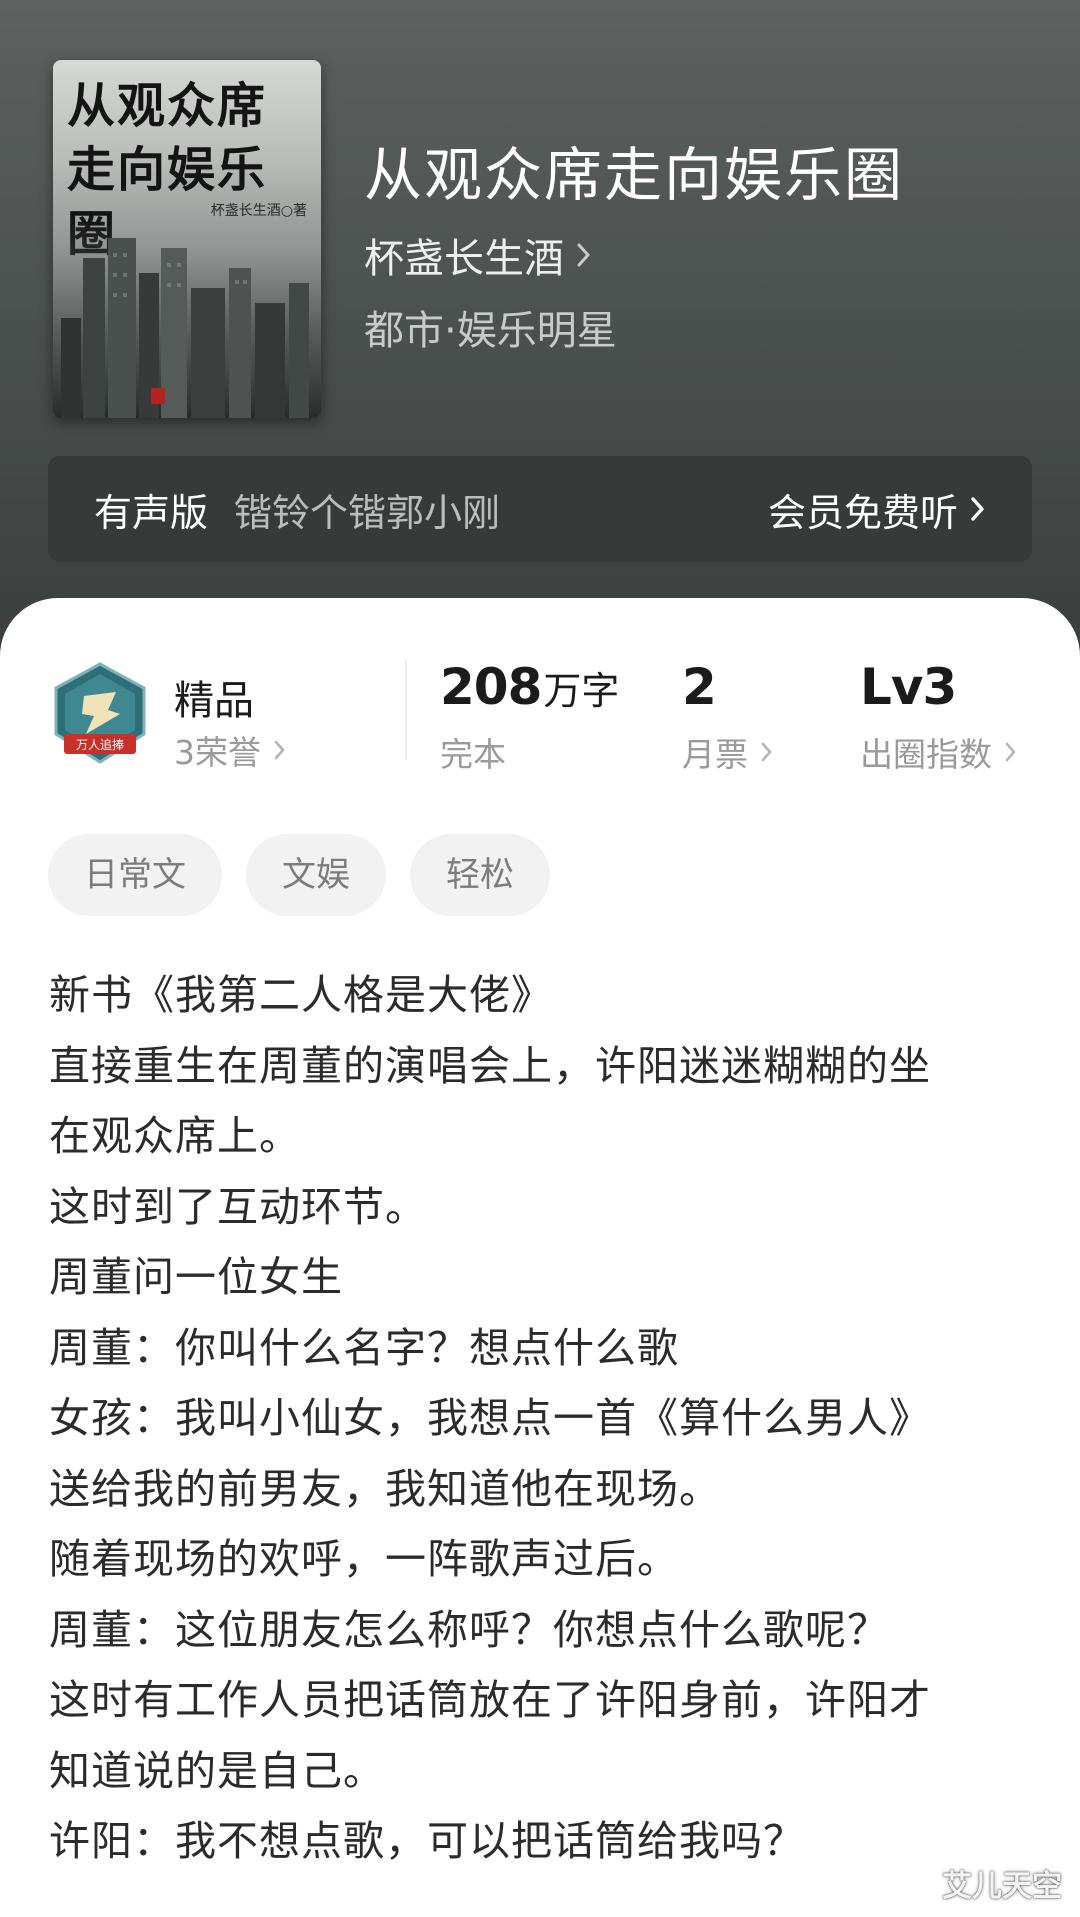 The width and height of the screenshot is (1080, 1917). What do you see at coordinates (196, 1277) in the screenshot?
I see `synopsis-line: 周董问一位女生` at bounding box center [196, 1277].